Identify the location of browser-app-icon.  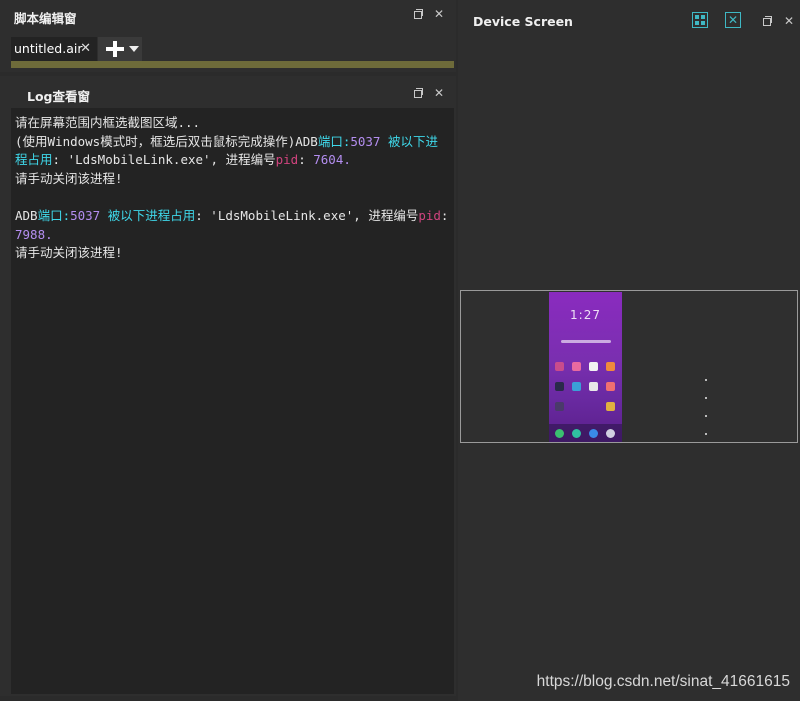
(593, 433).